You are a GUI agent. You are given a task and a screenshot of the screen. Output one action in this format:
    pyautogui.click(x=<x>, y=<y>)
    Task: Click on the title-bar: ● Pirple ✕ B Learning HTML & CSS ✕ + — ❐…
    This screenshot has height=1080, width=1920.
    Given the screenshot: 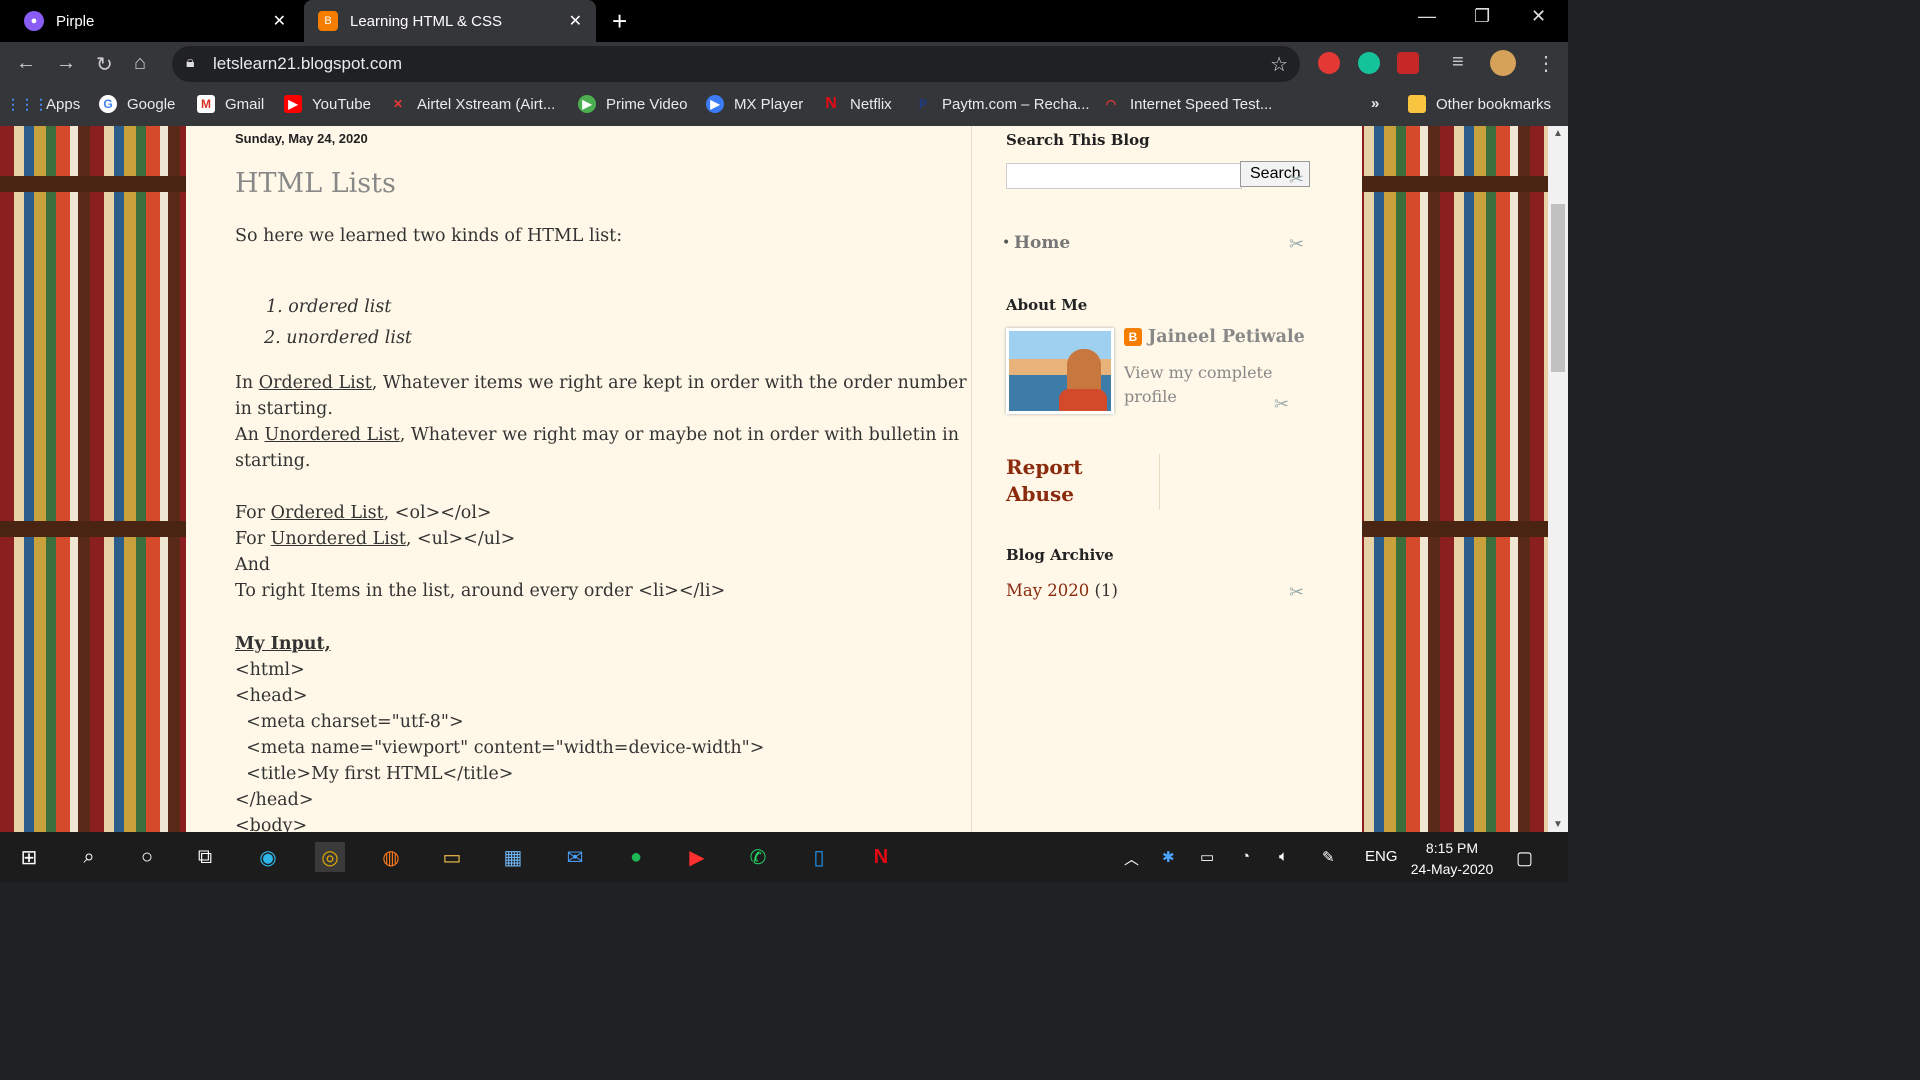 What is the action you would take?
    pyautogui.click(x=784, y=21)
    